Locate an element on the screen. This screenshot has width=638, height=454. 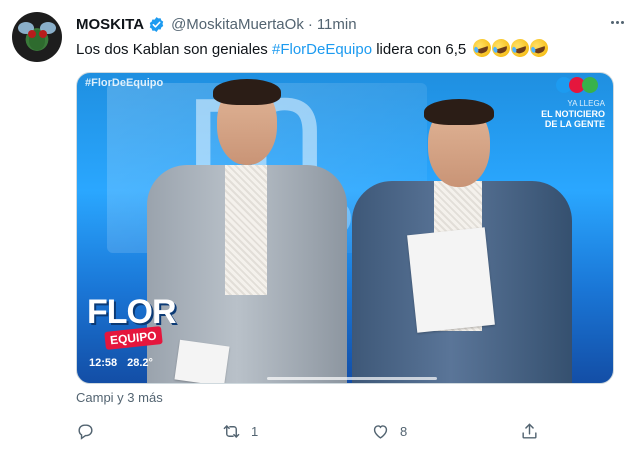
news-line-1: YA LLEGA is located at coordinates (586, 103).